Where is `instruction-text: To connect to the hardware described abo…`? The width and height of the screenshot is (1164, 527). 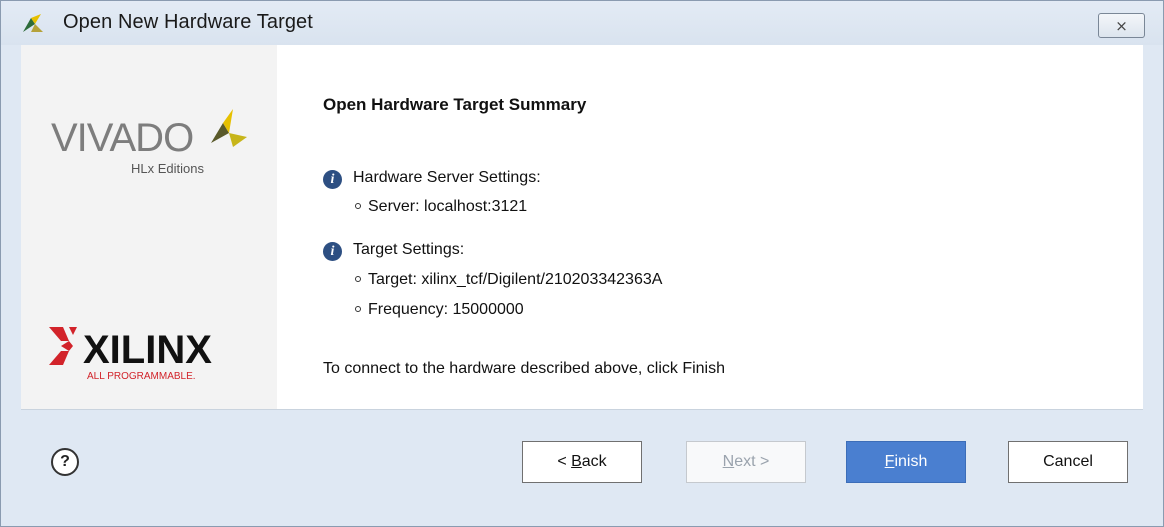 instruction-text: To connect to the hardware described abo… is located at coordinates (524, 368).